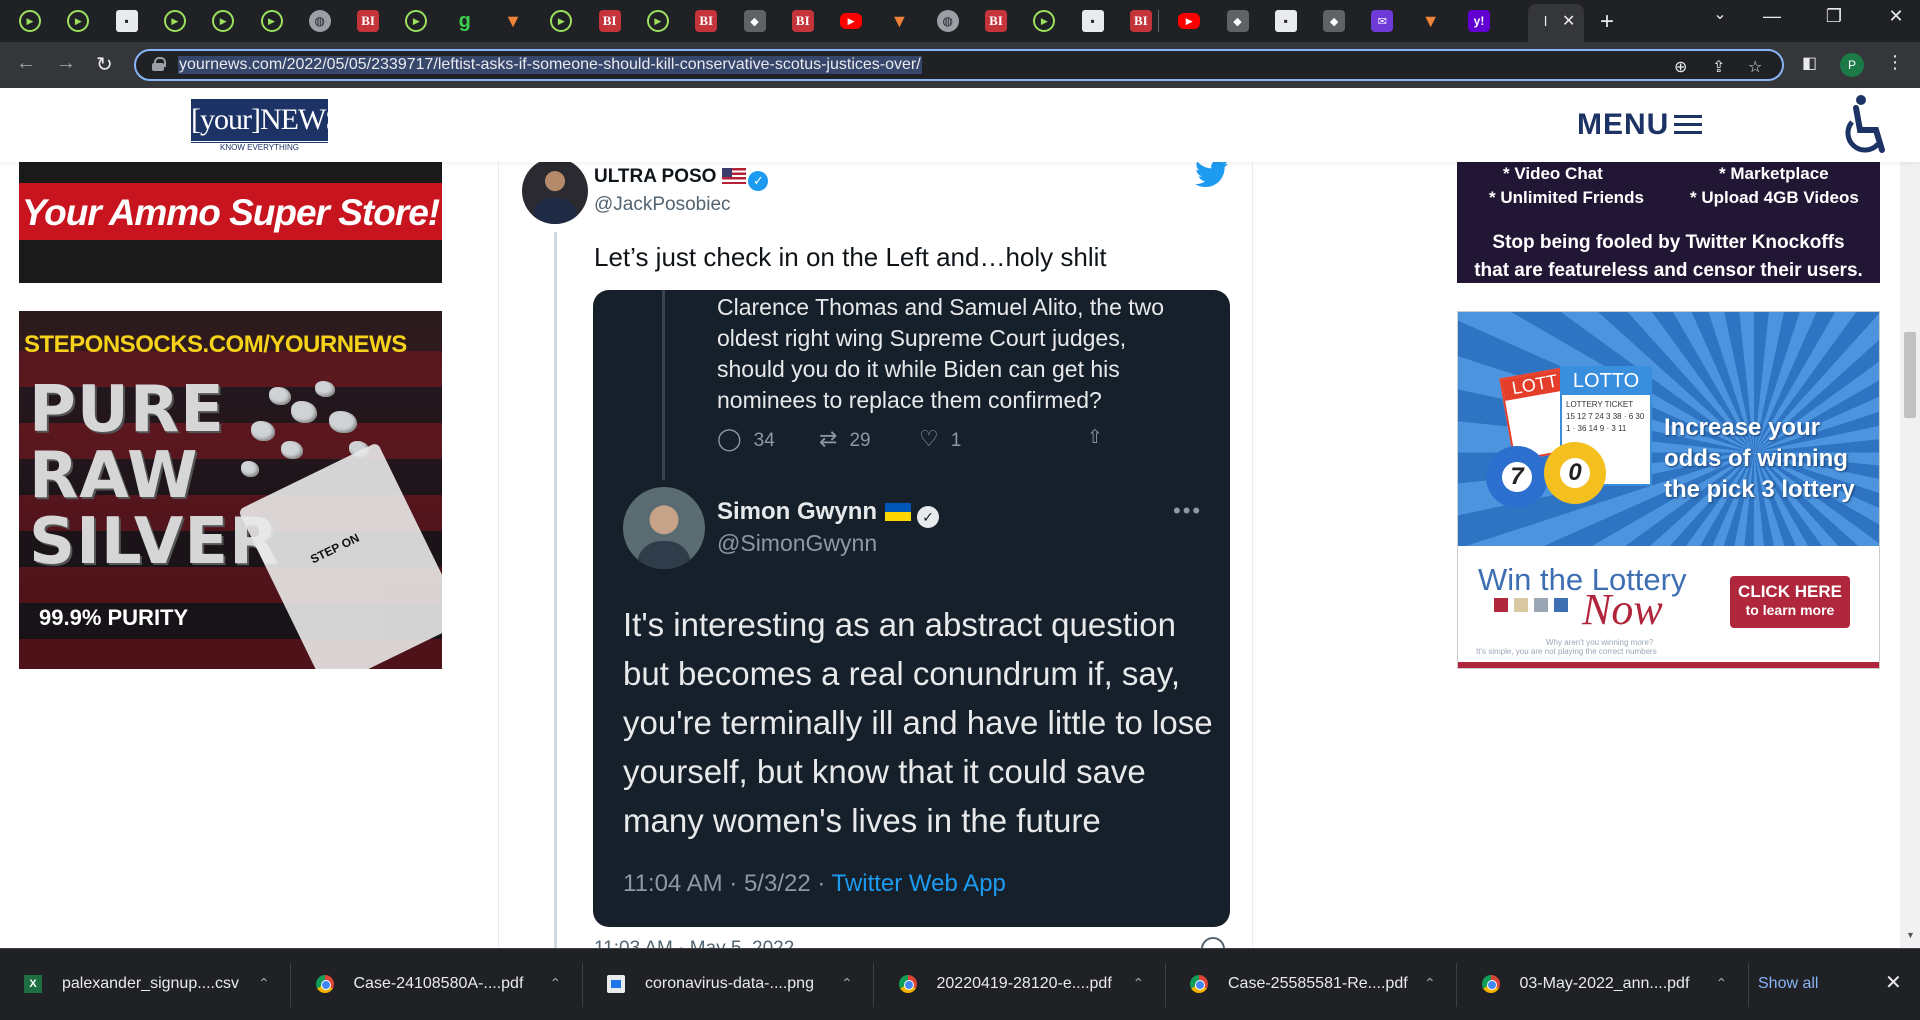 Image resolution: width=1920 pixels, height=1020 pixels. Describe the element at coordinates (1774, 197) in the screenshot. I see `ad-feature: * Upload 4GB Videos` at that location.